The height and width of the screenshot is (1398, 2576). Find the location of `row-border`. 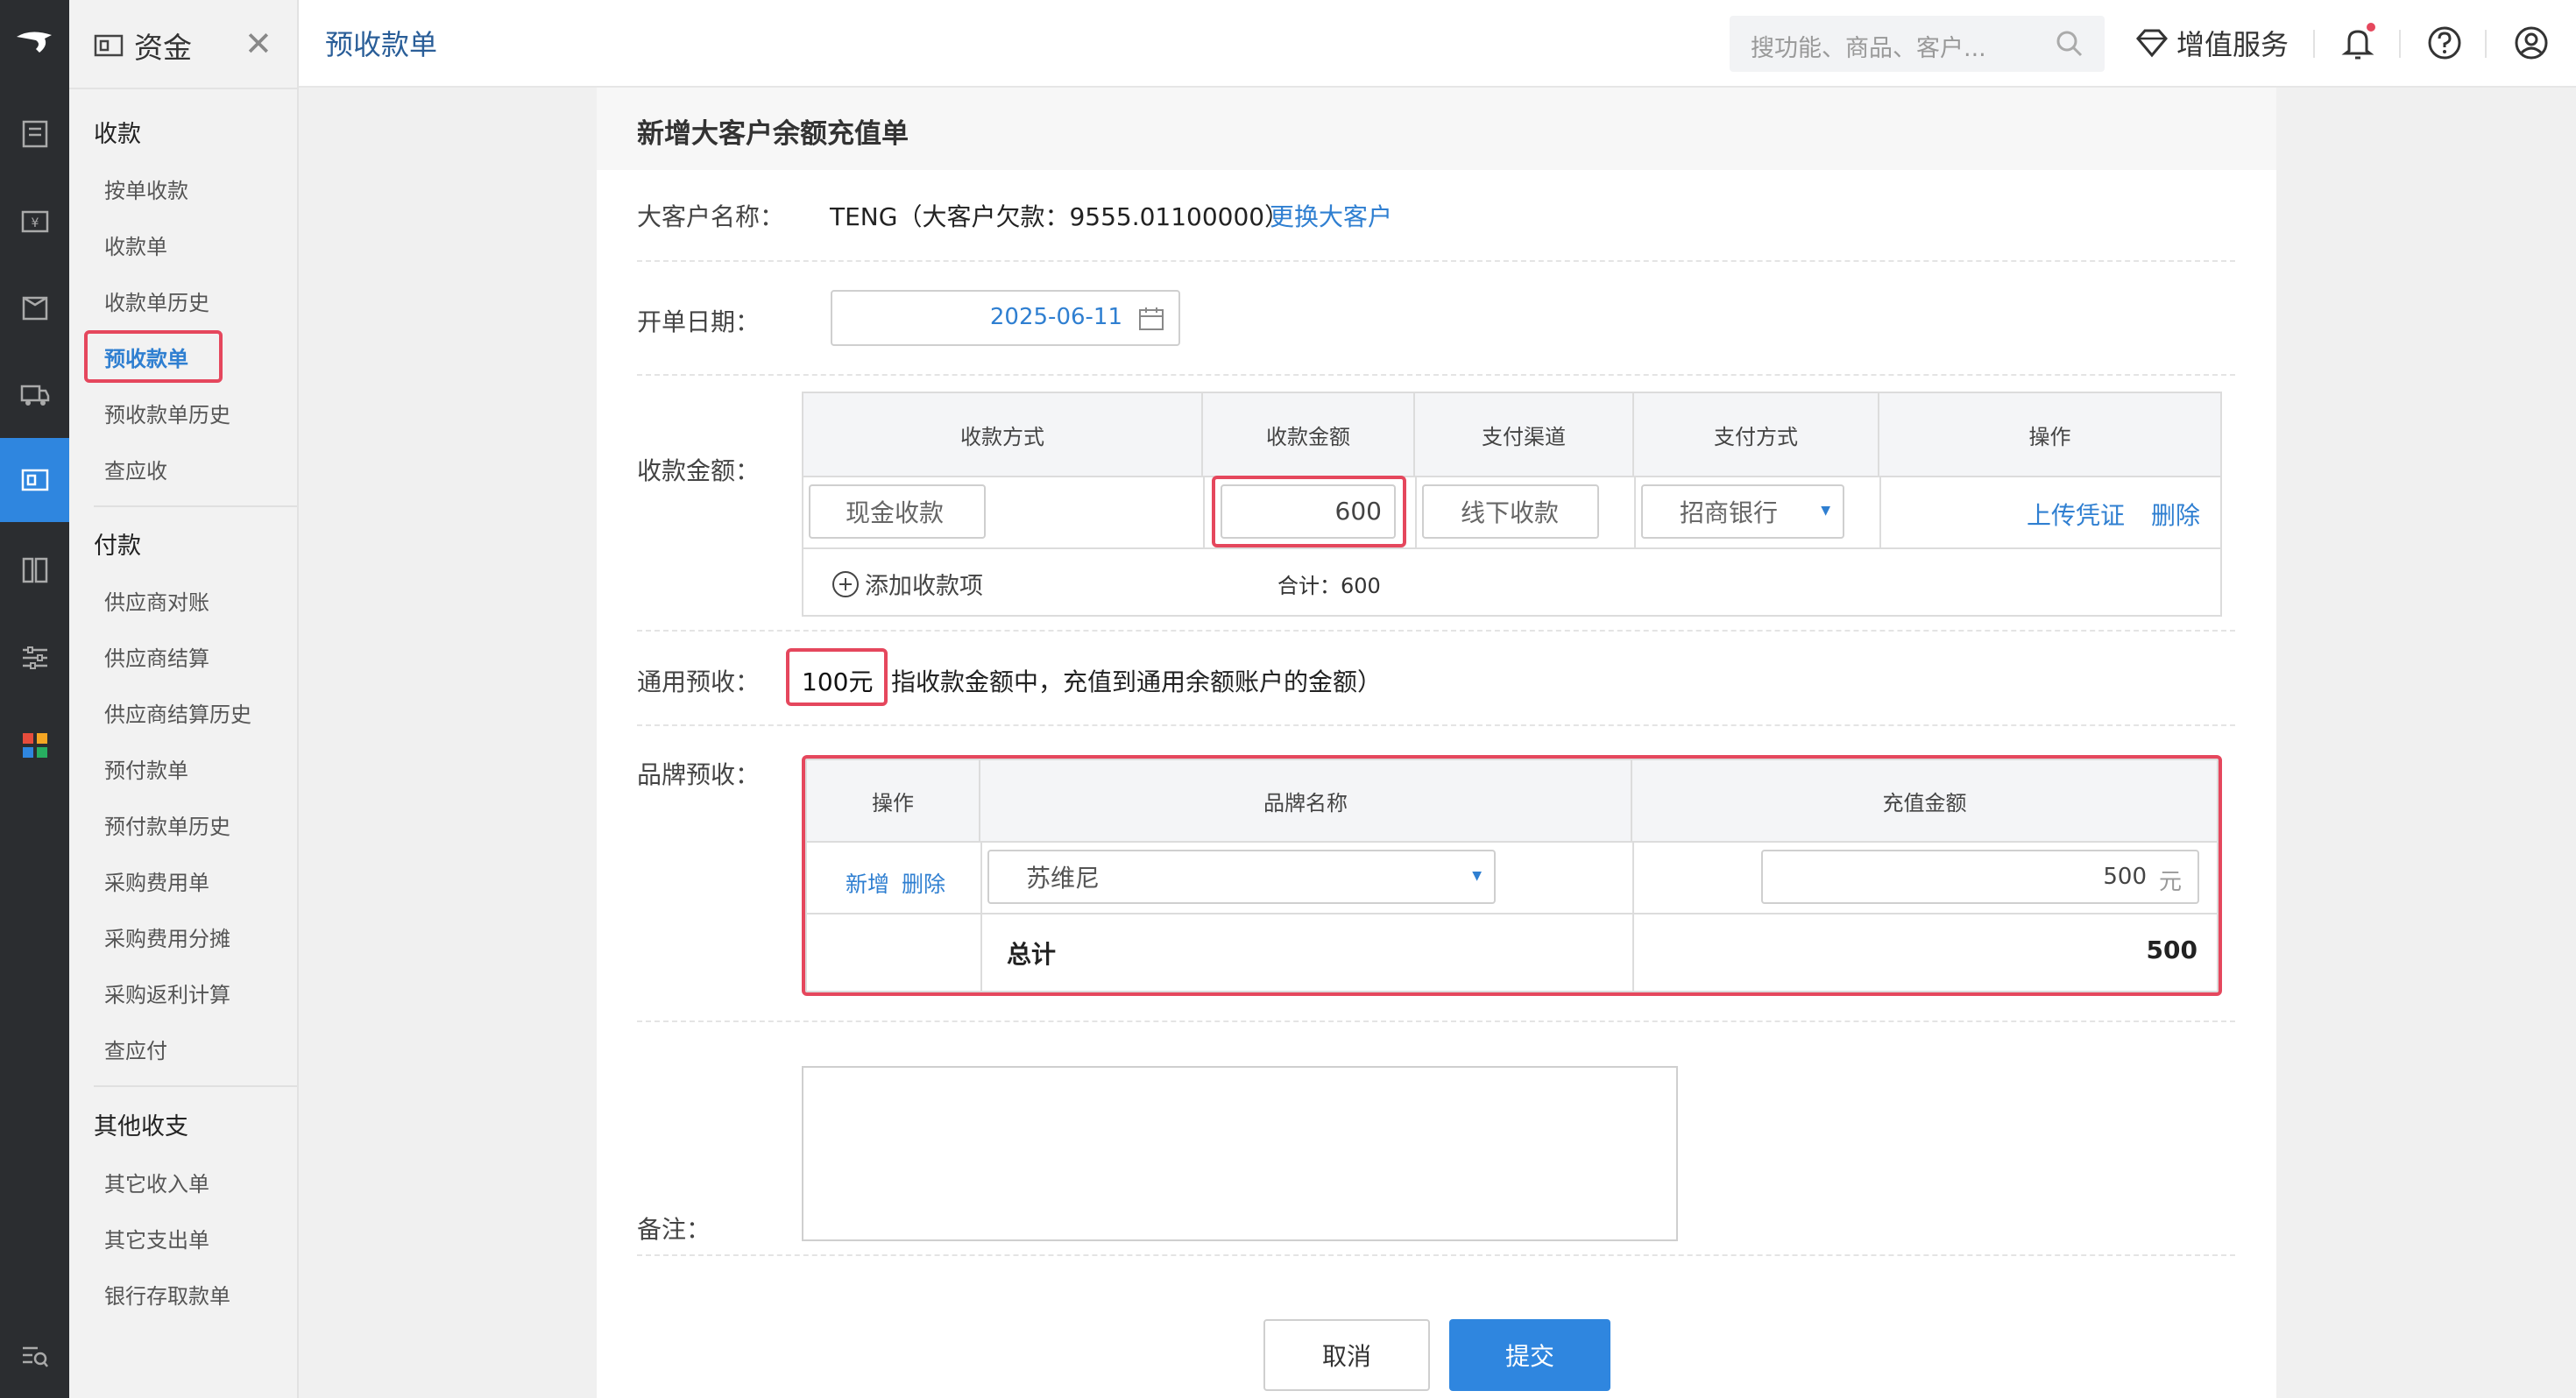

row-border is located at coordinates (1511, 548).